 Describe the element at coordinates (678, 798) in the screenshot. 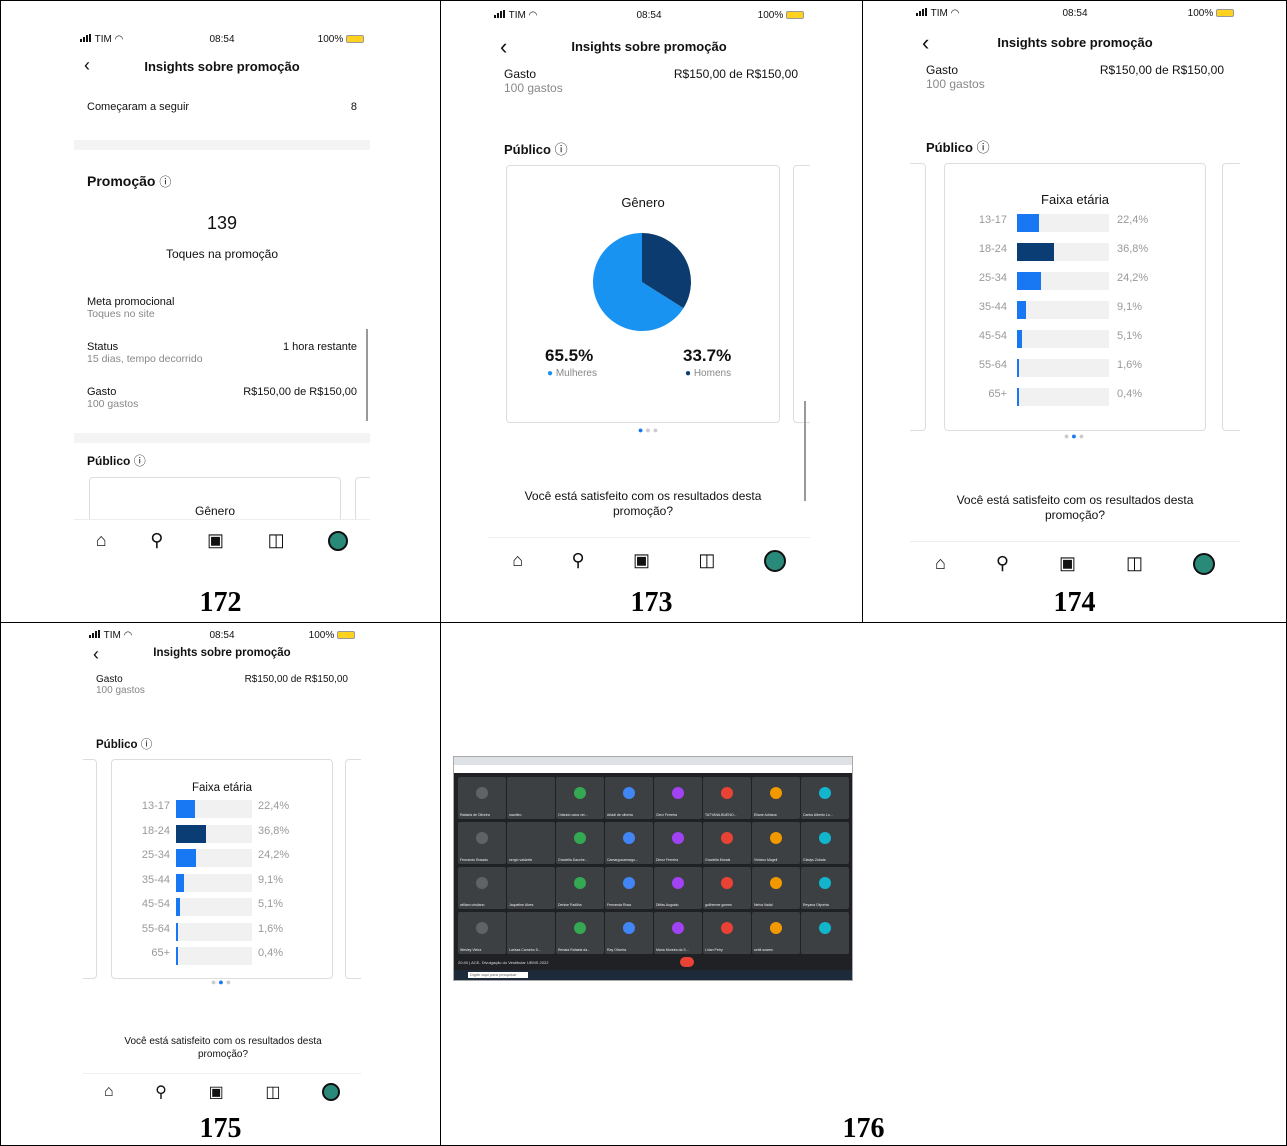

I see `participant-tile: Cleci Ferreira` at that location.